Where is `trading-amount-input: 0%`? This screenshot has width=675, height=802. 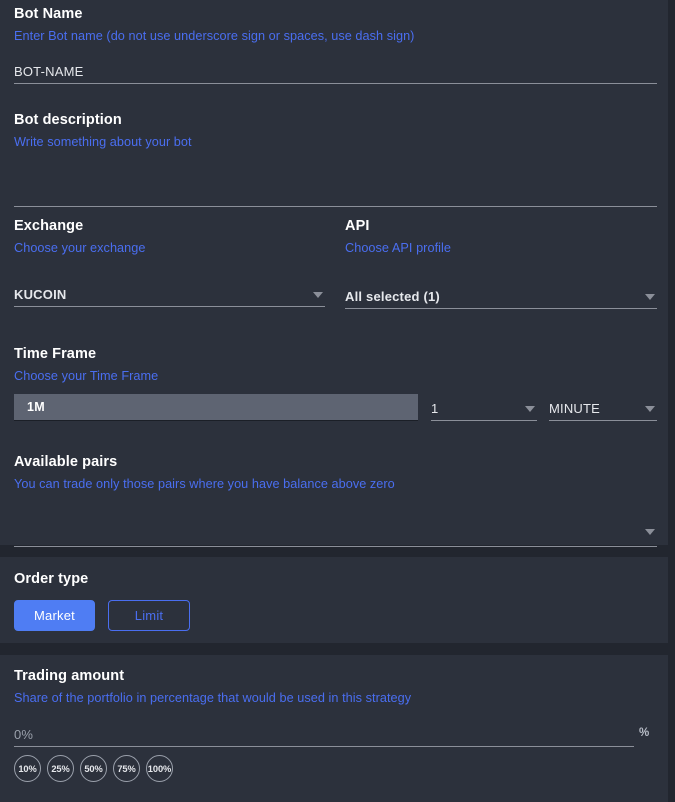
trading-amount-input: 0% is located at coordinates (324, 734).